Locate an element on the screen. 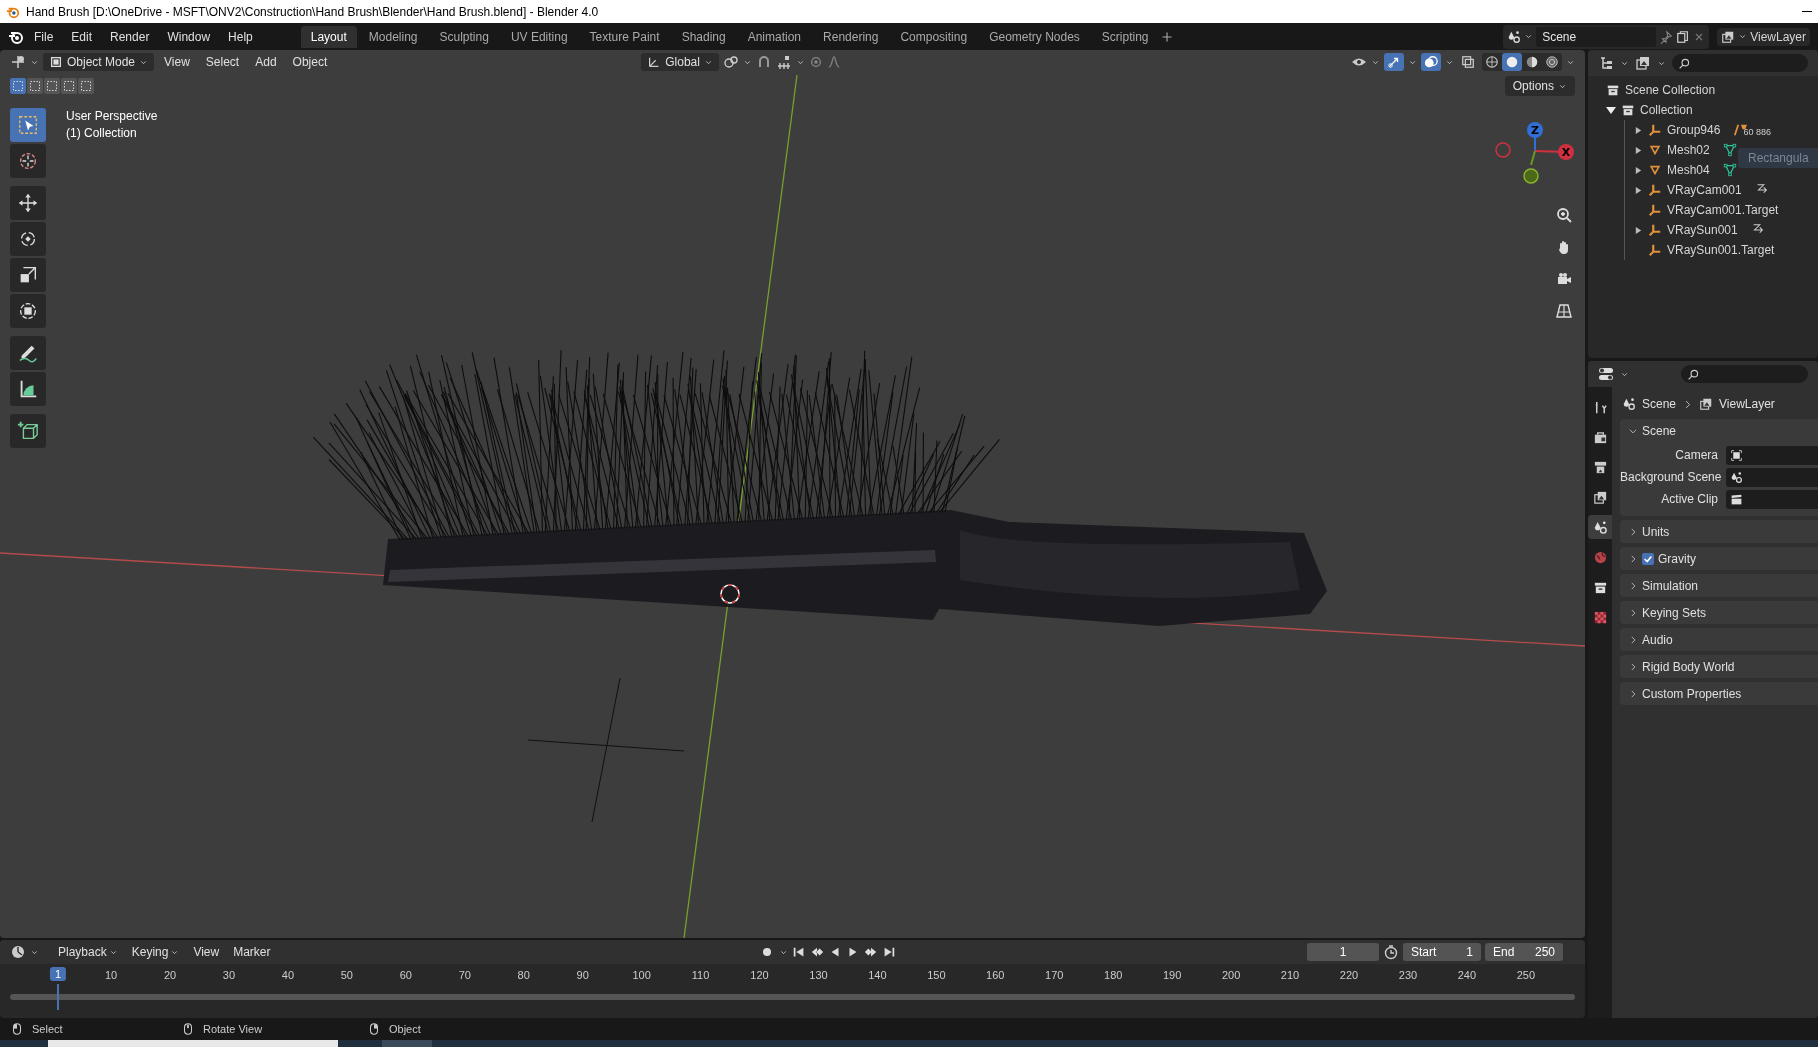 This screenshot has height=1047, width=1818. workspace-tab: Shading is located at coordinates (703, 36).